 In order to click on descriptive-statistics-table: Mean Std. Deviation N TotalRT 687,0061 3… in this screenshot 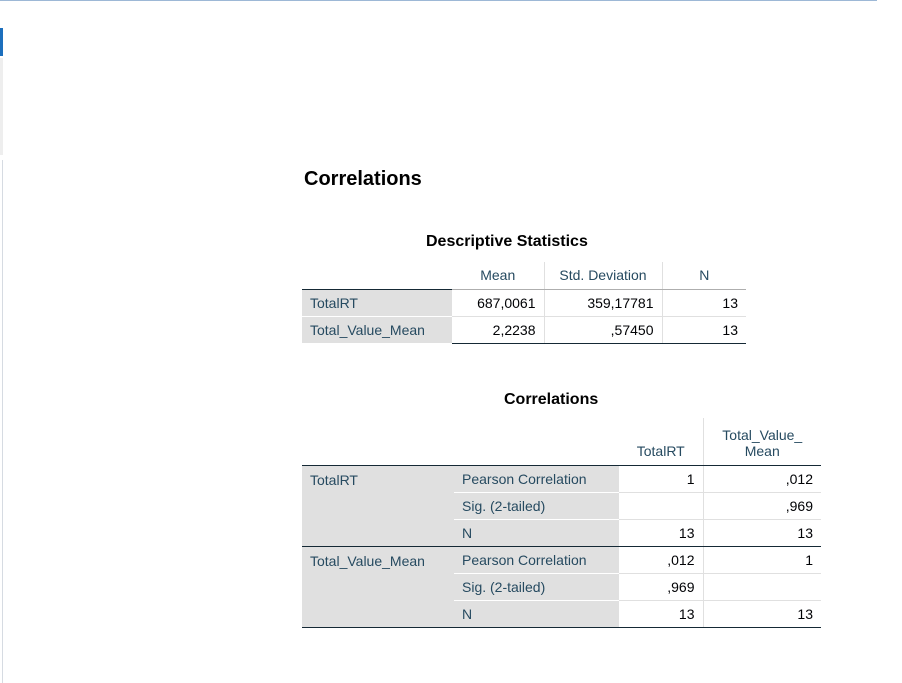, I will do `click(524, 303)`.